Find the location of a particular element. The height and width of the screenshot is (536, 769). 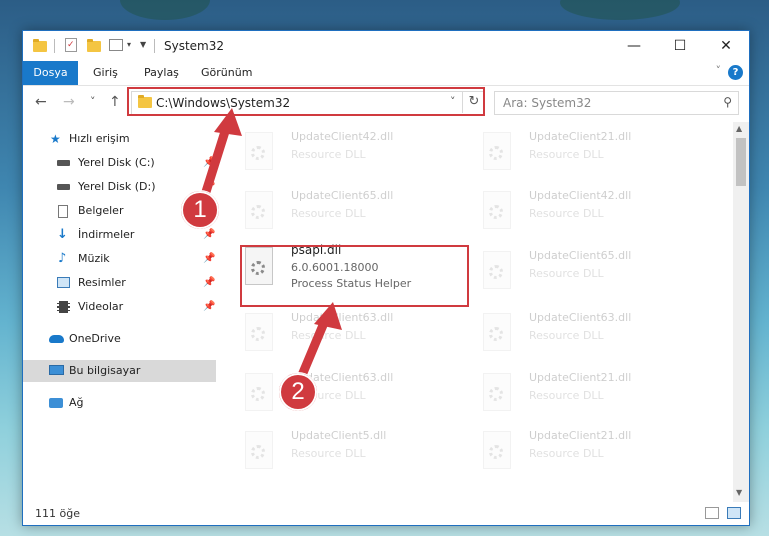

ribbon-tabs: Dosya Giriş Paylaş Görünüm ˅ ? is located at coordinates (386, 73).